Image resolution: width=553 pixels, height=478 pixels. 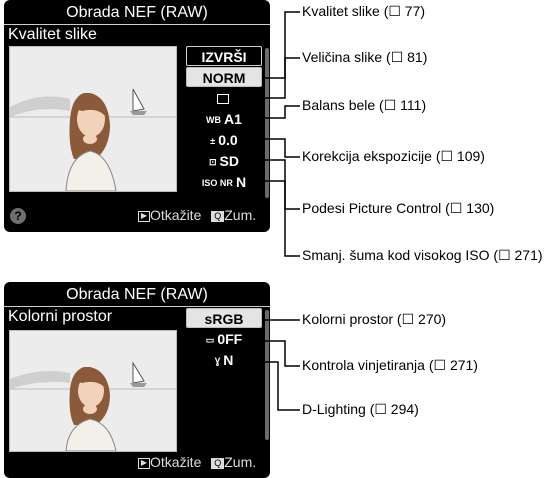 I want to click on annotation-high-iso-nr: Smanj. šuma kod visokog ISO (☐ 271), so click(x=422, y=255).